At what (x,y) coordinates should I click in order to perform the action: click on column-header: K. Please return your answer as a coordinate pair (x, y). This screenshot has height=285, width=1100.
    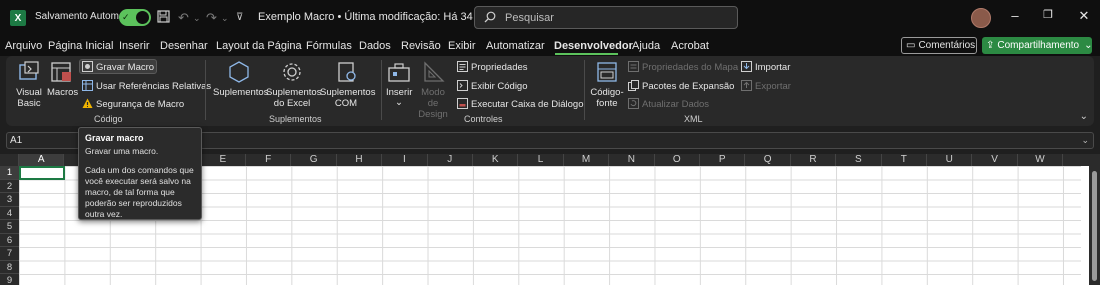
    Looking at the image, I should click on (496, 160).